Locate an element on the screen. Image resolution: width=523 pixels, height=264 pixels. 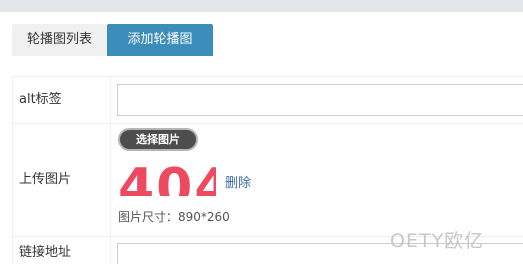
link-label: 链接地址 is located at coordinates (61, 250).